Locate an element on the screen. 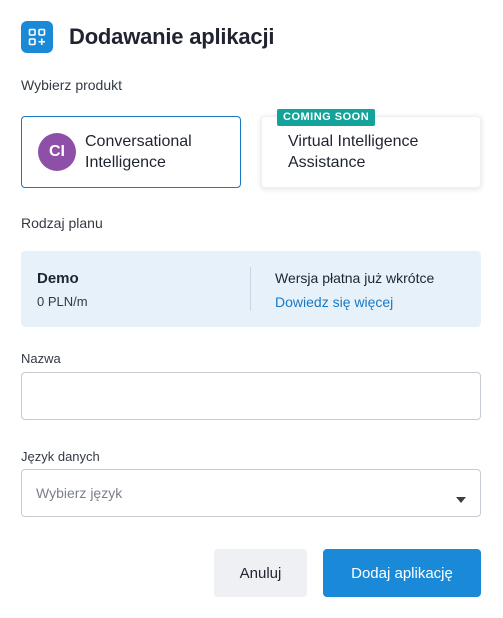 The height and width of the screenshot is (618, 503). plan-divider is located at coordinates (250, 289).